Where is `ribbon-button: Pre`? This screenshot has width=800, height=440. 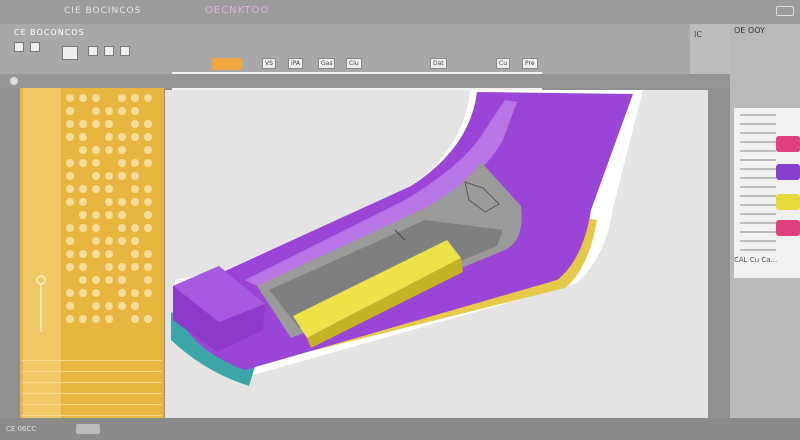
ribbon-button: Pre is located at coordinates (530, 63).